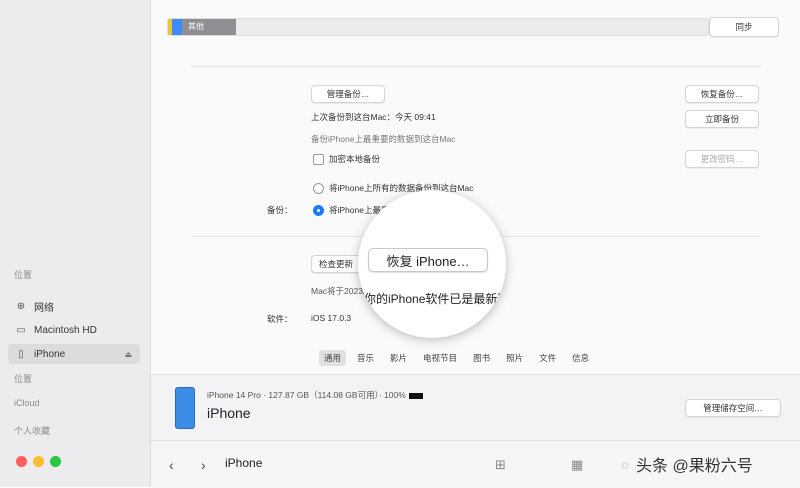 This screenshot has width=800, height=488. What do you see at coordinates (744, 27) in the screenshot?
I see `sync-button: 同步` at bounding box center [744, 27].